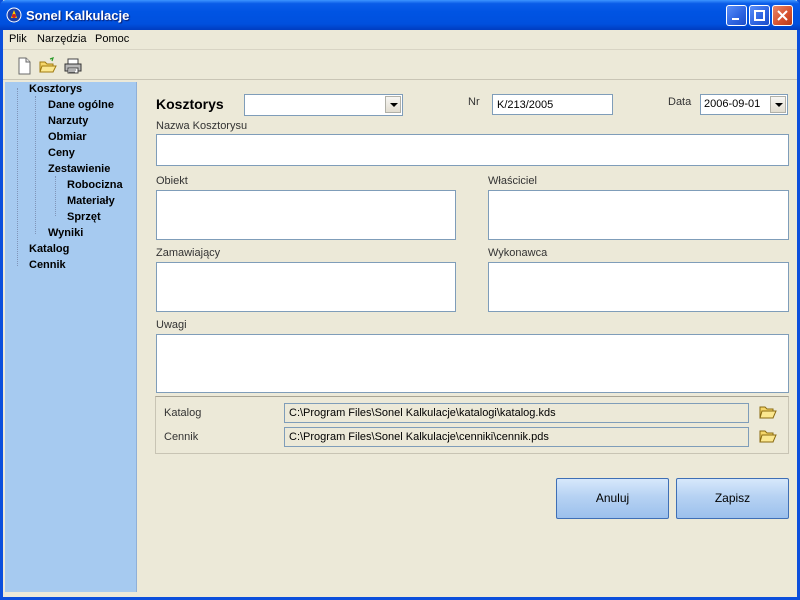 The height and width of the screenshot is (600, 800). I want to click on nr-field, so click(552, 104).